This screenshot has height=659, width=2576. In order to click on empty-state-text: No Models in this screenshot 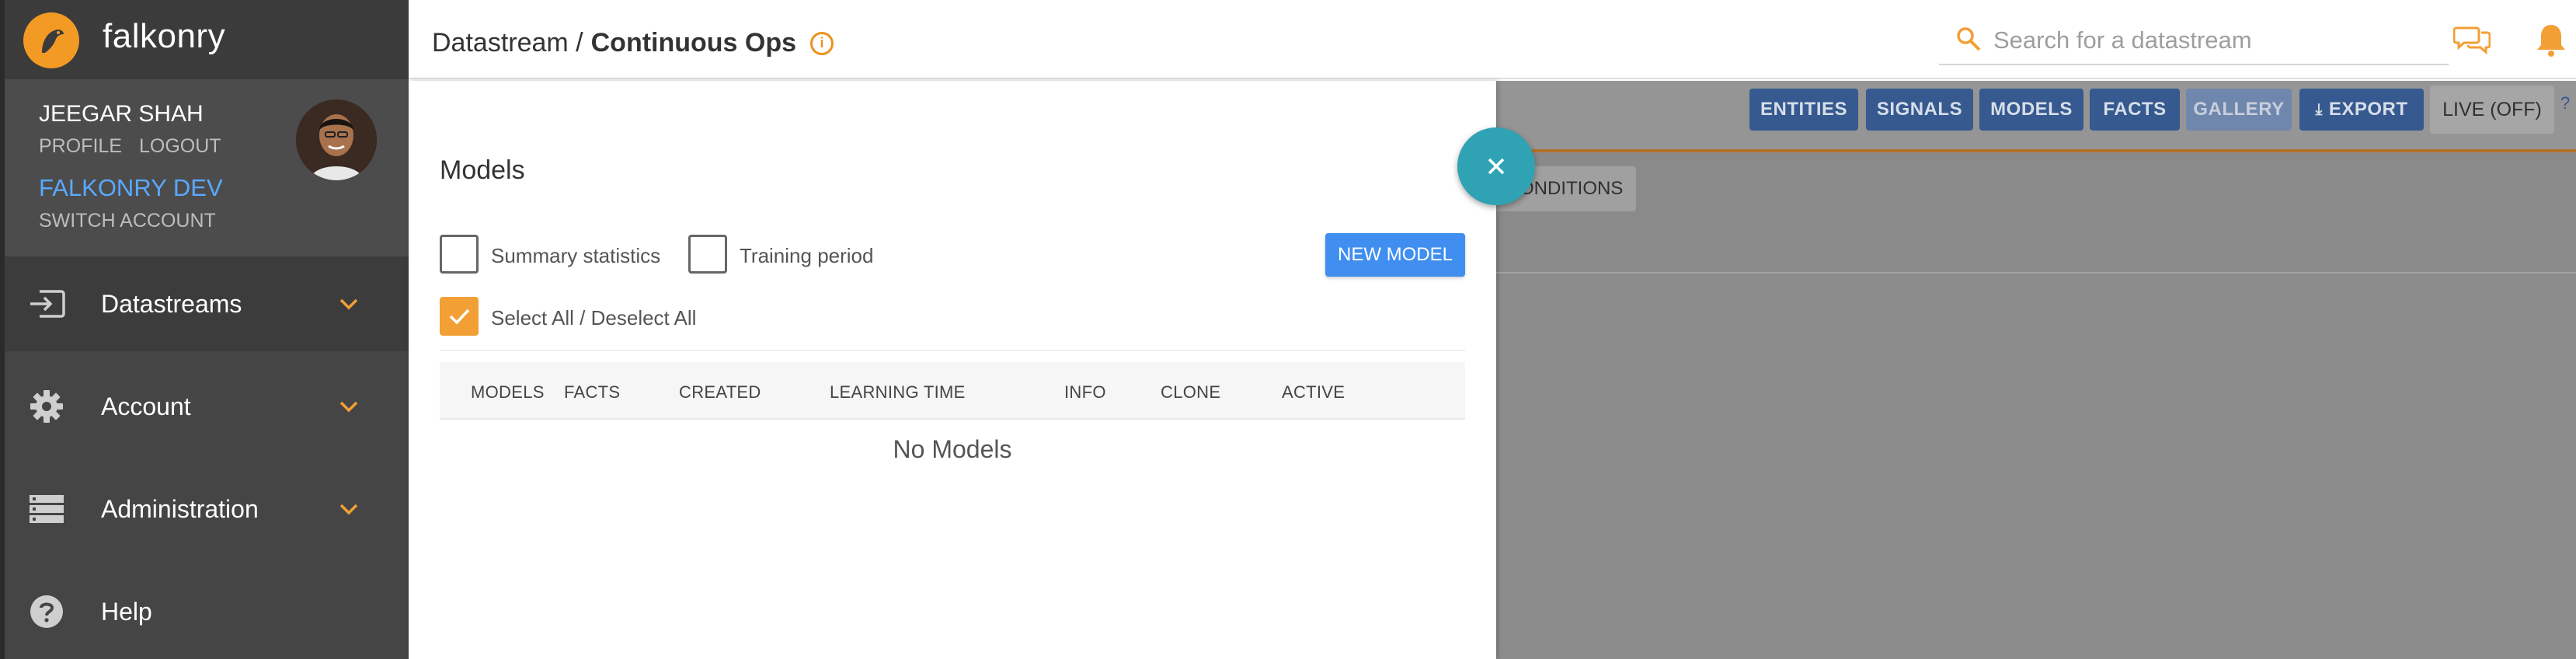, I will do `click(953, 449)`.